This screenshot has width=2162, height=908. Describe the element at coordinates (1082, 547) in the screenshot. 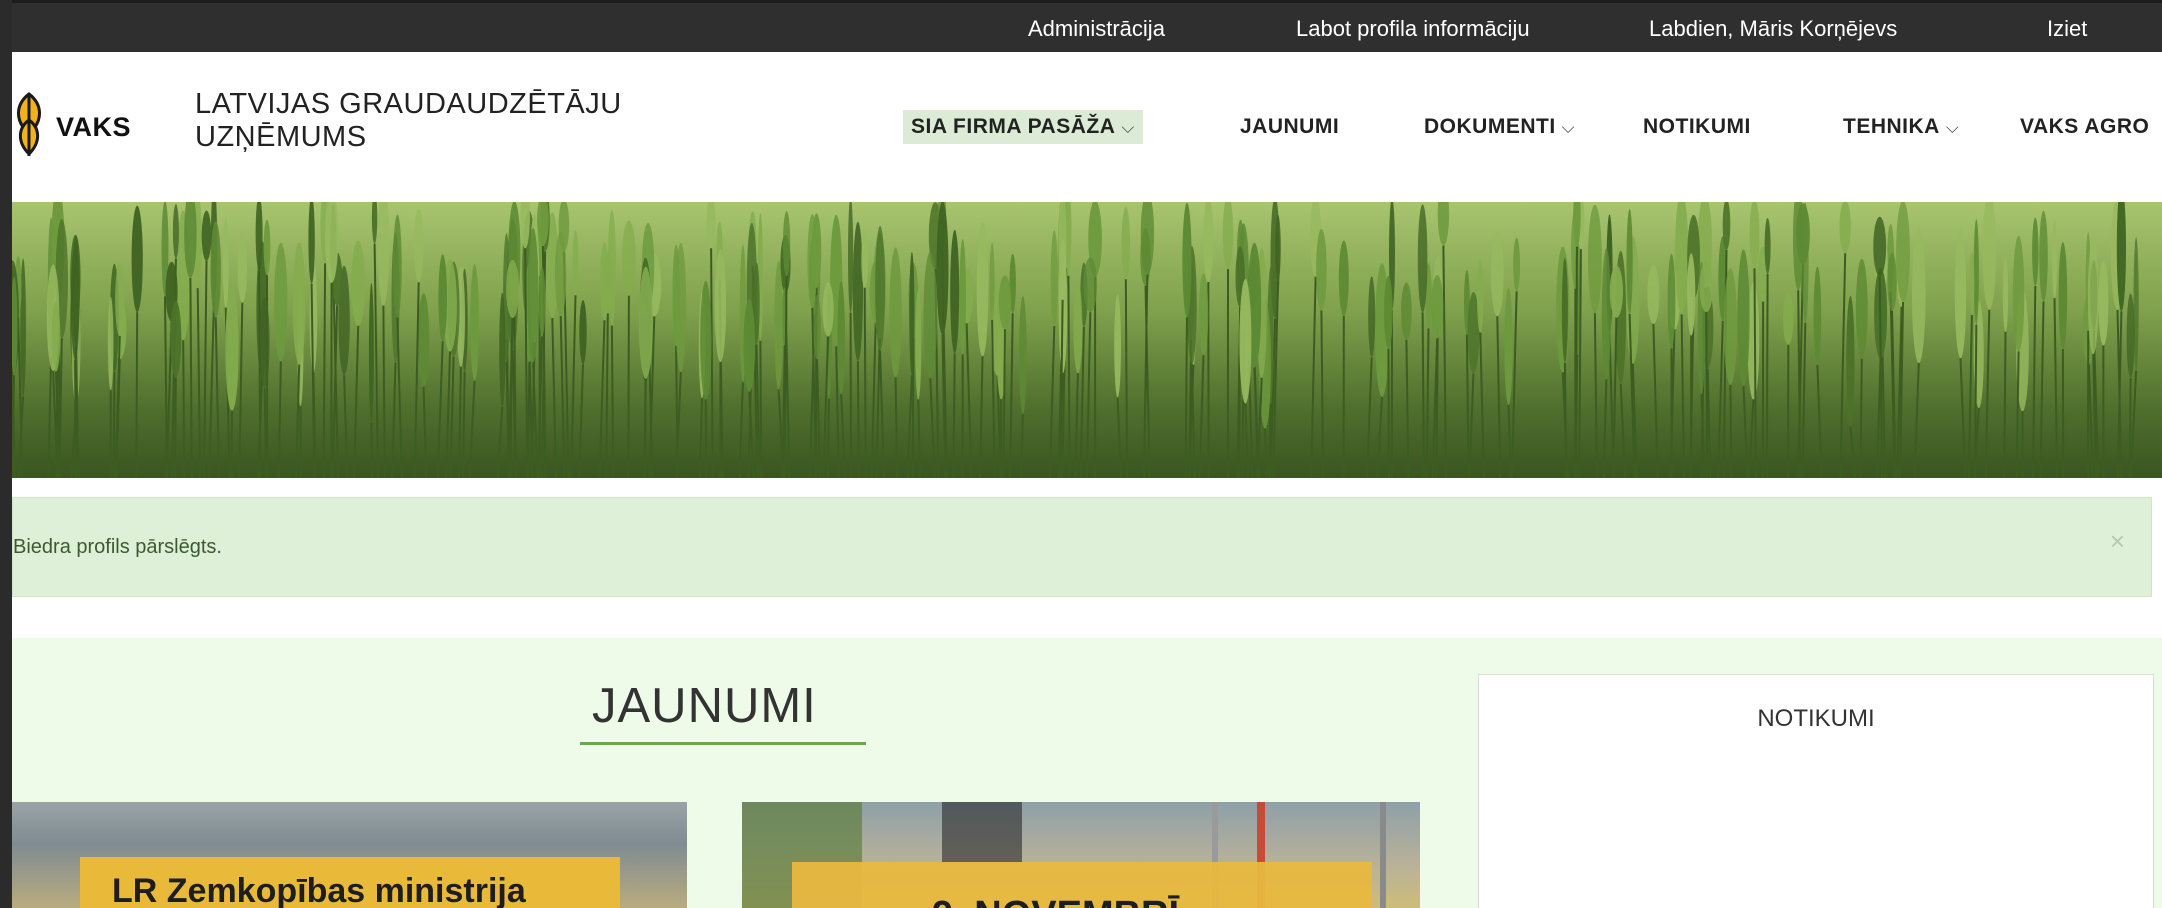

I see `success-alert: Biedra profils pārslēgts. ×` at that location.